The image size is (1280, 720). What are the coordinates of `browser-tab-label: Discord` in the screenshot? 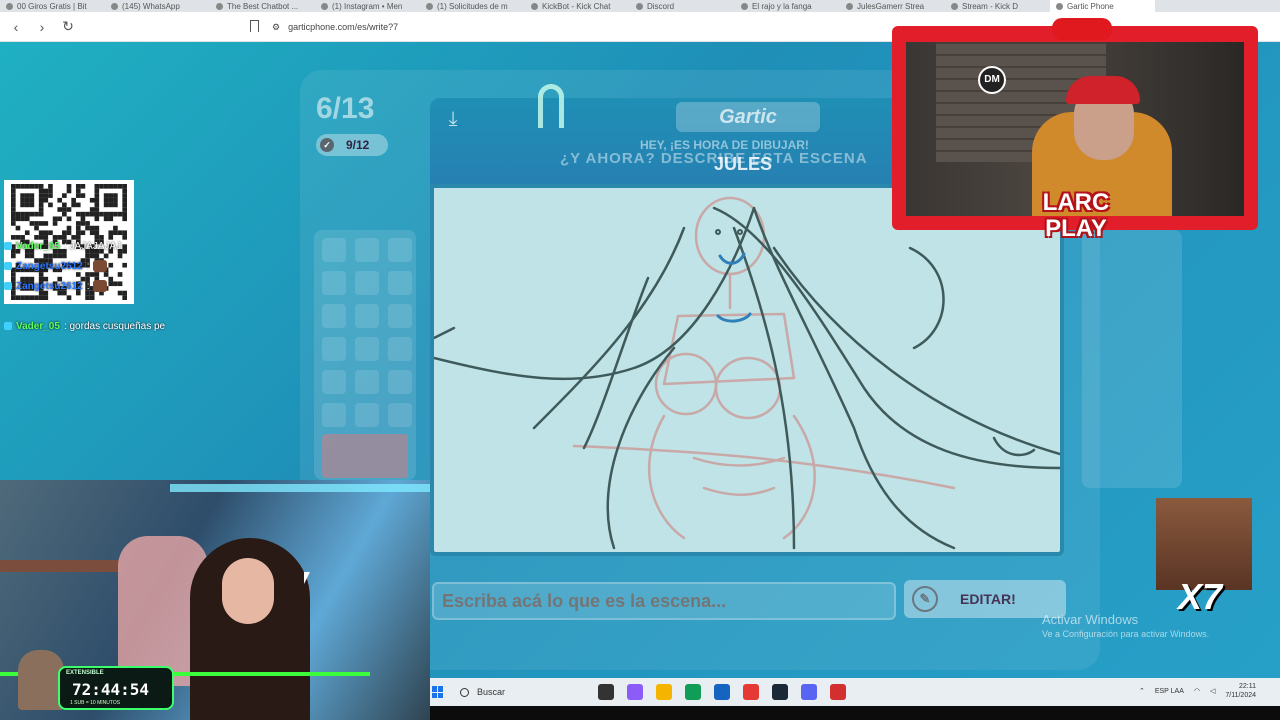 It's located at (661, 6).